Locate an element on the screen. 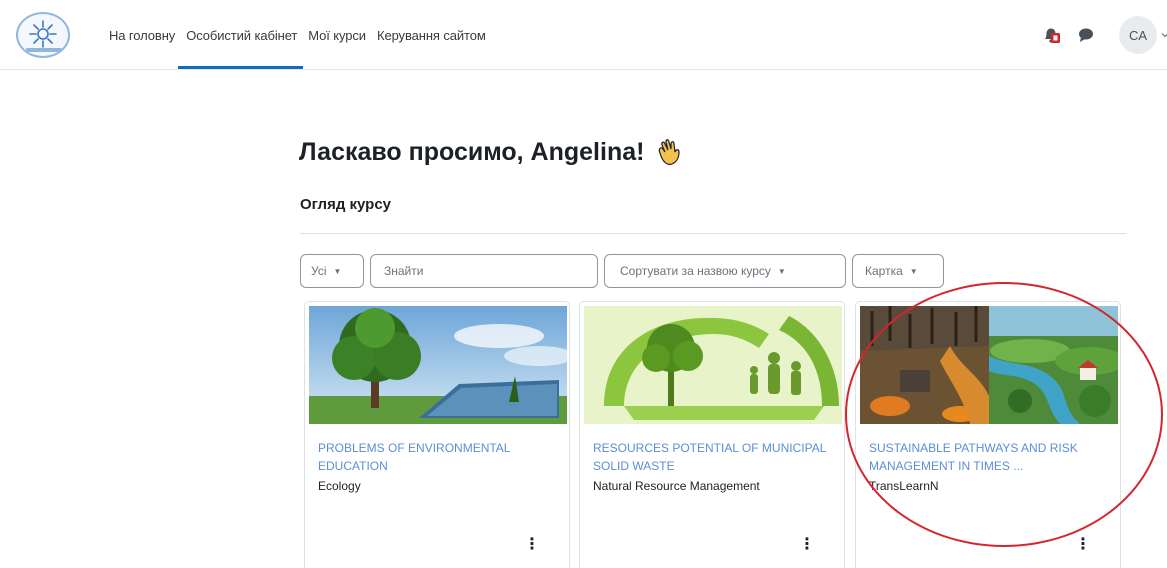  green-recycling-image is located at coordinates (713, 365).